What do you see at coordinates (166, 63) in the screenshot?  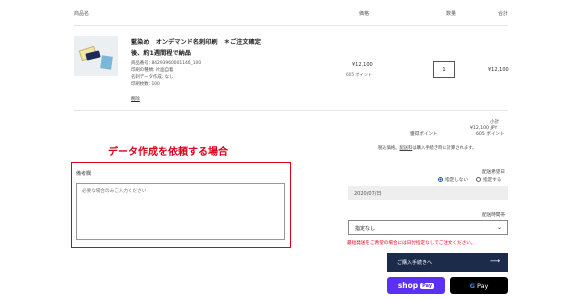 I see `product-detail-sku: 商品番号: 84293960001146_100` at bounding box center [166, 63].